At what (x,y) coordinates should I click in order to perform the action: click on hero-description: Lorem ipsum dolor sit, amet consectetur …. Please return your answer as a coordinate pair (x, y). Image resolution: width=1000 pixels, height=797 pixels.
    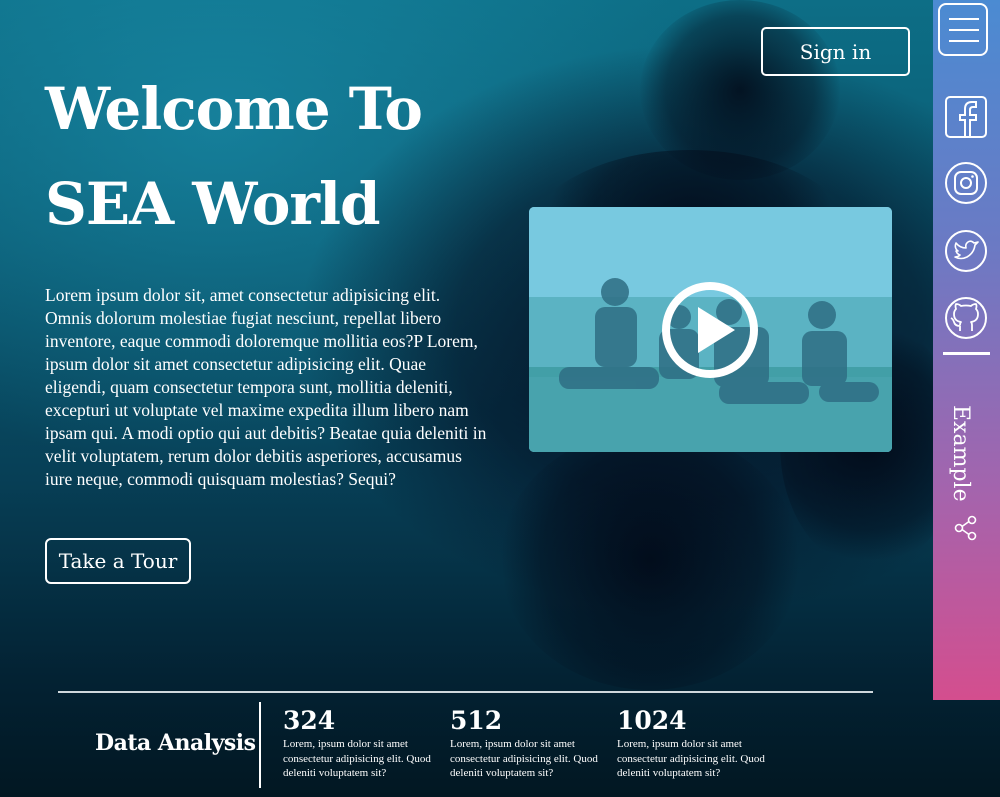
    Looking at the image, I should click on (266, 387).